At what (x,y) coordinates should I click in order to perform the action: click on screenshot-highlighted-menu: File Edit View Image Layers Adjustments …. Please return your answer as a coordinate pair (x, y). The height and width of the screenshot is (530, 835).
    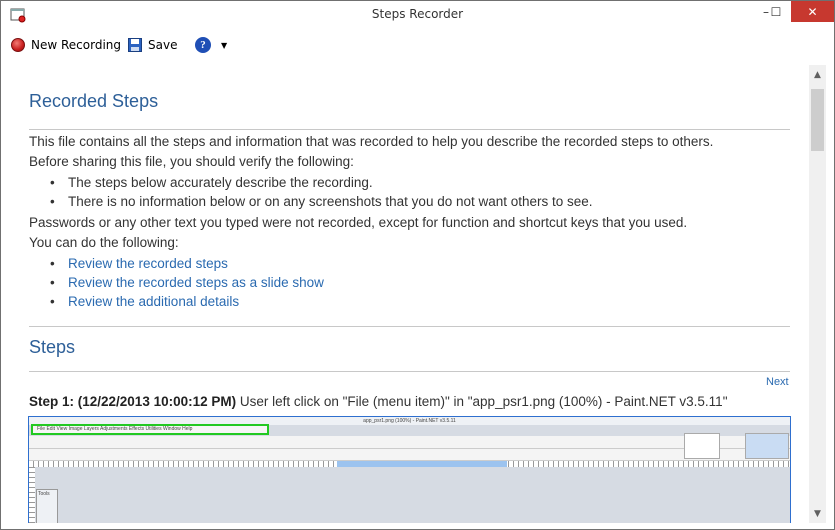
    Looking at the image, I should click on (150, 429).